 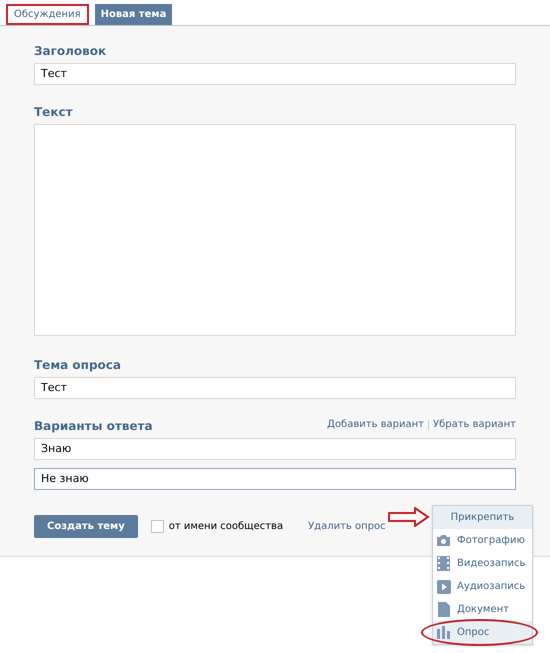 I want to click on create-topic-button: Создать тему, so click(x=86, y=526).